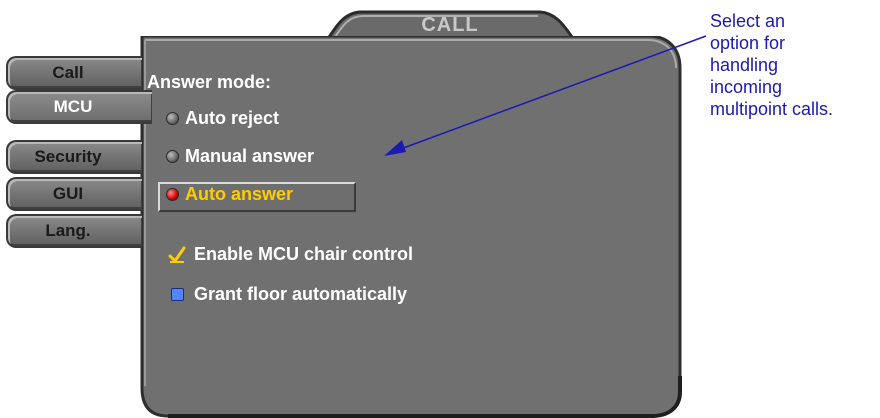 The height and width of the screenshot is (418, 880). What do you see at coordinates (545, 95) in the screenshot?
I see `callout-arrow` at bounding box center [545, 95].